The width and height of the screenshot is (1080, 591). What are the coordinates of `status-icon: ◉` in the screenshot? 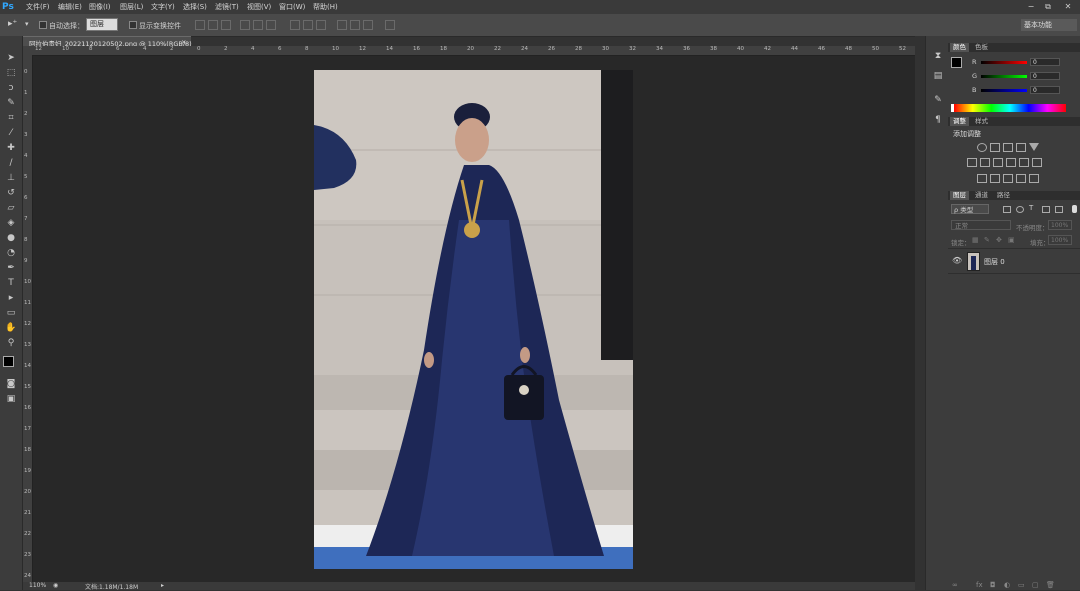 It's located at (55, 585).